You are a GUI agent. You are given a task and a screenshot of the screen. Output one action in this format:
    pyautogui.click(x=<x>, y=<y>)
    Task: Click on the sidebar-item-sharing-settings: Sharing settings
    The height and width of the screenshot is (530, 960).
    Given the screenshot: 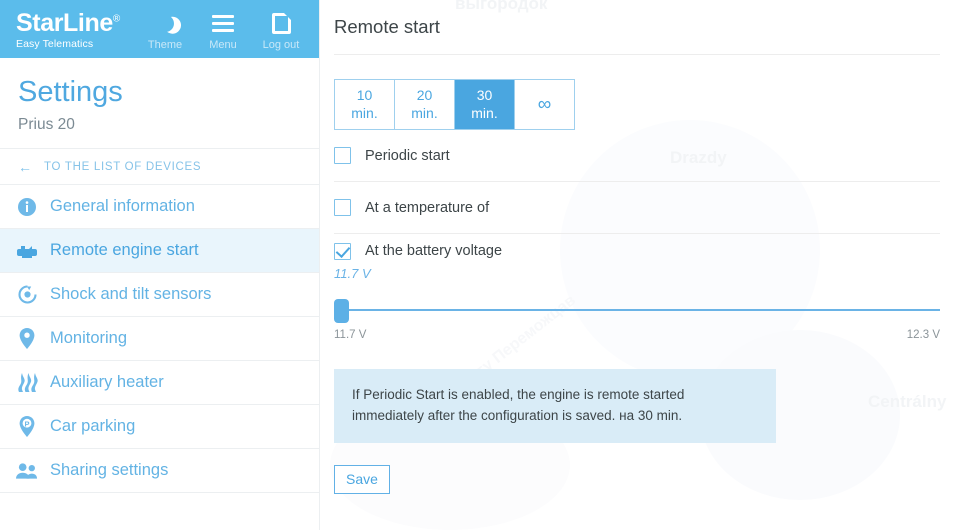 What is the action you would take?
    pyautogui.click(x=159, y=471)
    